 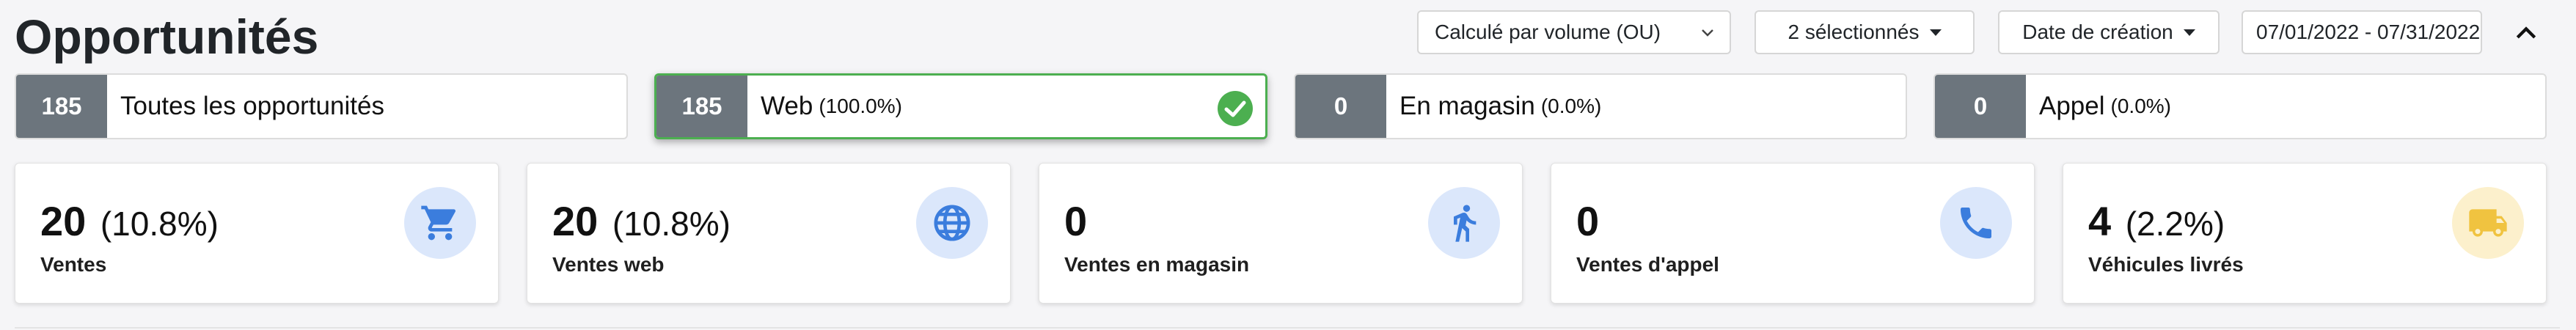 What do you see at coordinates (1976, 223) in the screenshot?
I see `phone-icon` at bounding box center [1976, 223].